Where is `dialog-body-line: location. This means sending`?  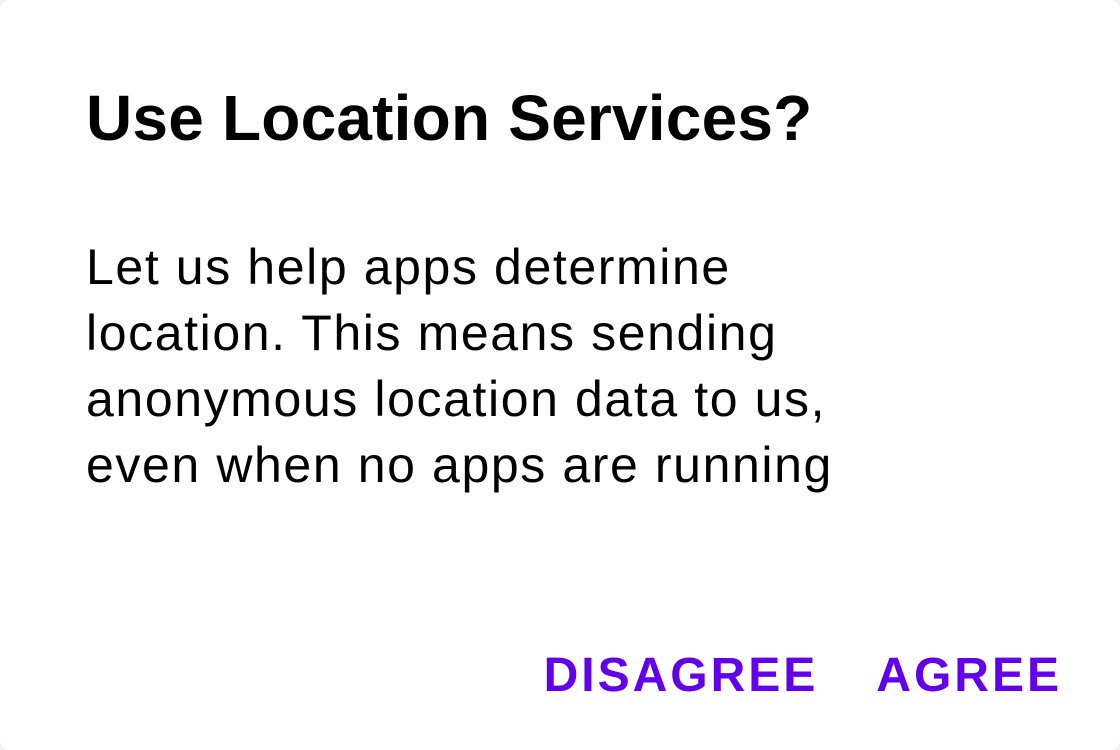 dialog-body-line: location. This means sending is located at coordinates (432, 333).